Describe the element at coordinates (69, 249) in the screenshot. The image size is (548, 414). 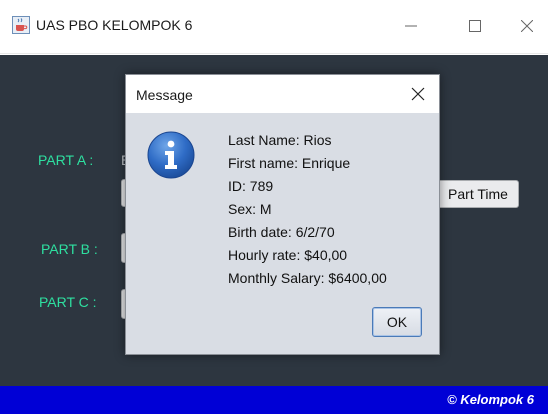
I see `part-b-label: PART B :` at that location.